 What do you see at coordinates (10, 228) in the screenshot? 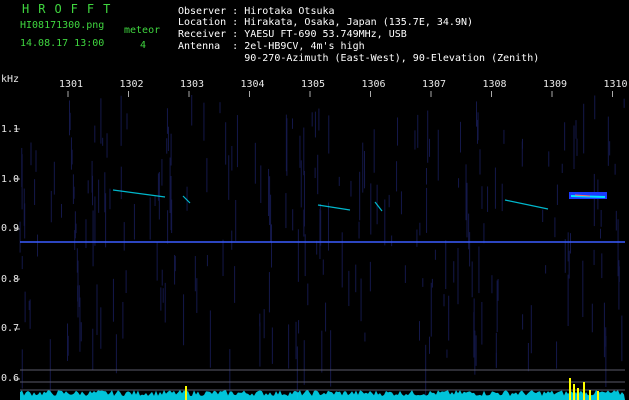
I see `y-tick-label: 0.9` at bounding box center [10, 228].